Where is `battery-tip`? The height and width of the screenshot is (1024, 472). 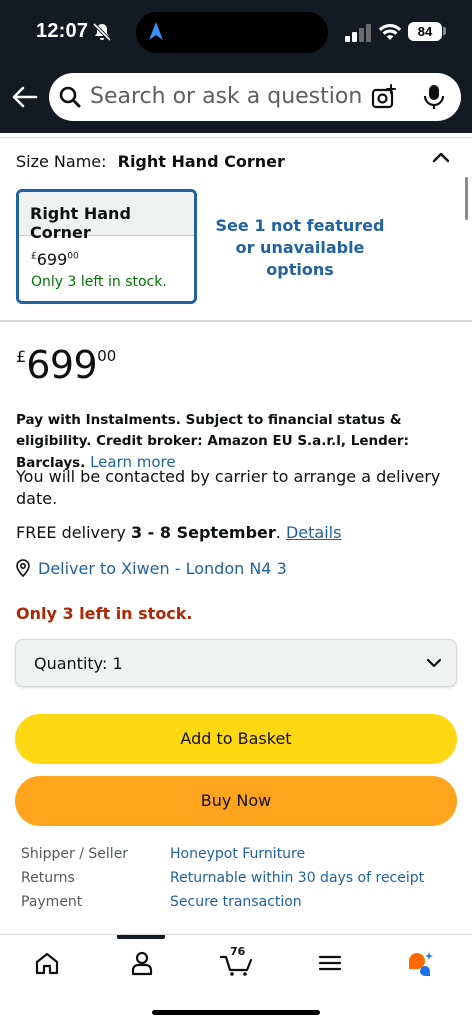
battery-tip is located at coordinates (444, 31).